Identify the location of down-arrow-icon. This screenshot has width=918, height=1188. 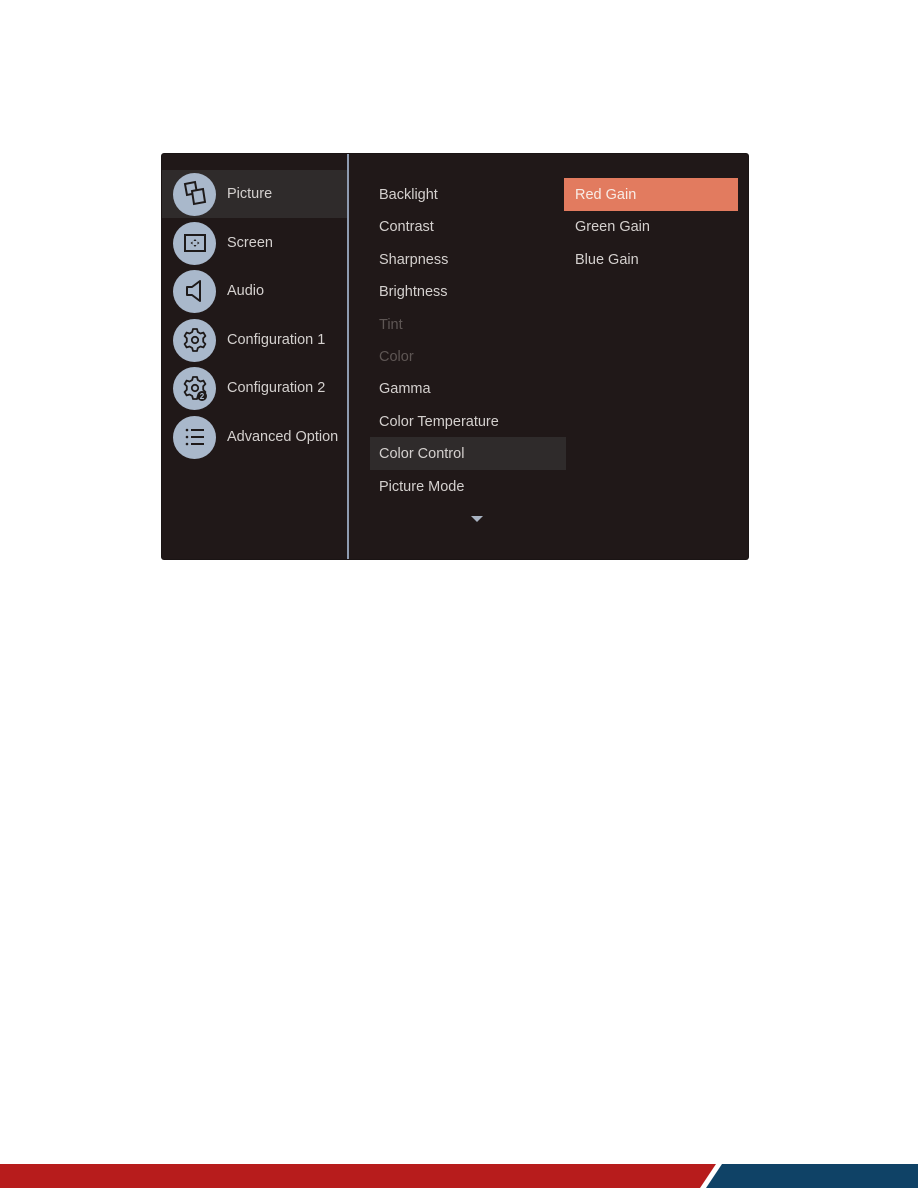
(477, 519).